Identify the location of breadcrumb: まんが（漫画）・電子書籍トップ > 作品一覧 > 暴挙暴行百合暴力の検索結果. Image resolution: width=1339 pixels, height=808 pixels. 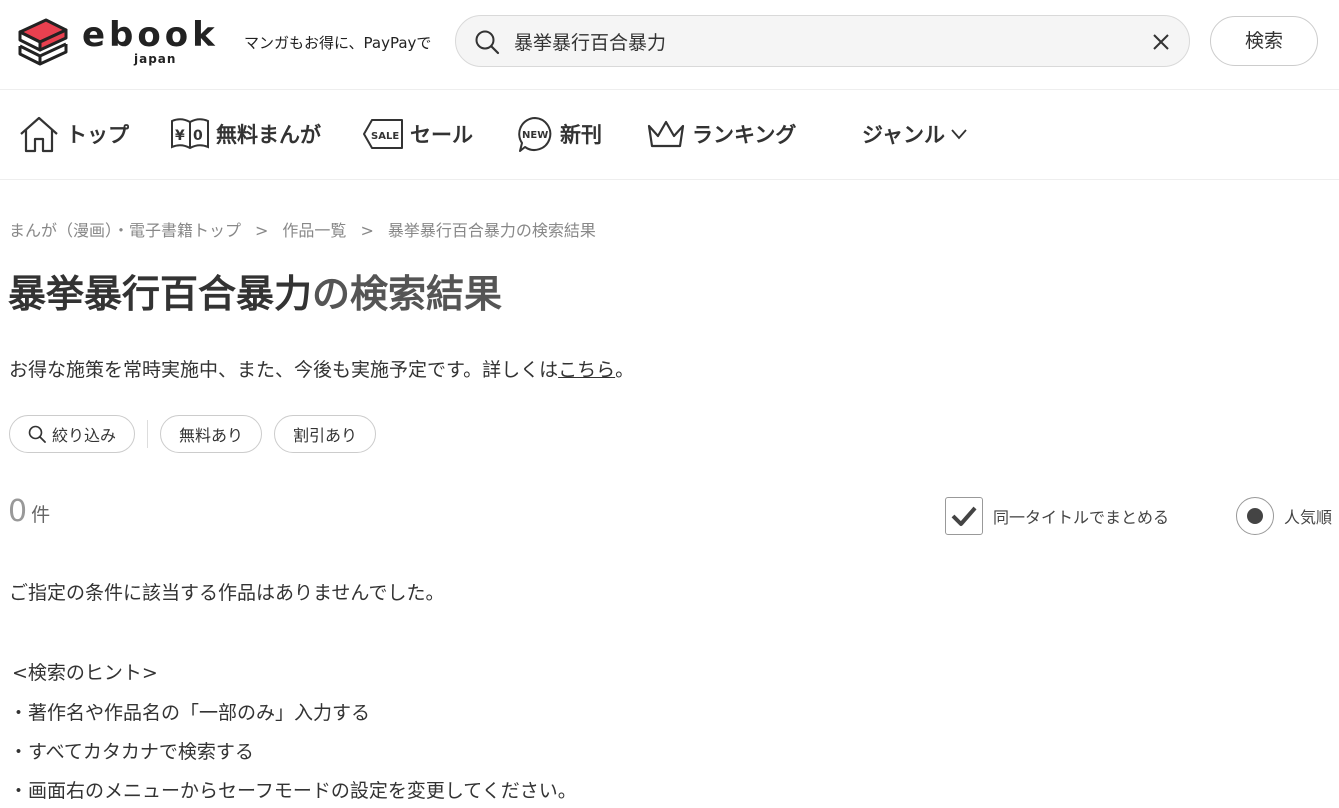
(302, 229).